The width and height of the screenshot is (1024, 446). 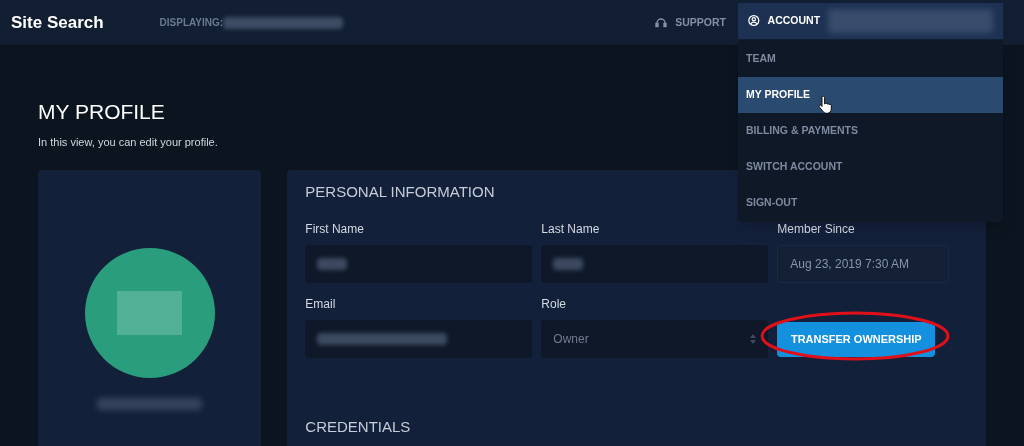 What do you see at coordinates (554, 304) in the screenshot?
I see `field-label: Role` at bounding box center [554, 304].